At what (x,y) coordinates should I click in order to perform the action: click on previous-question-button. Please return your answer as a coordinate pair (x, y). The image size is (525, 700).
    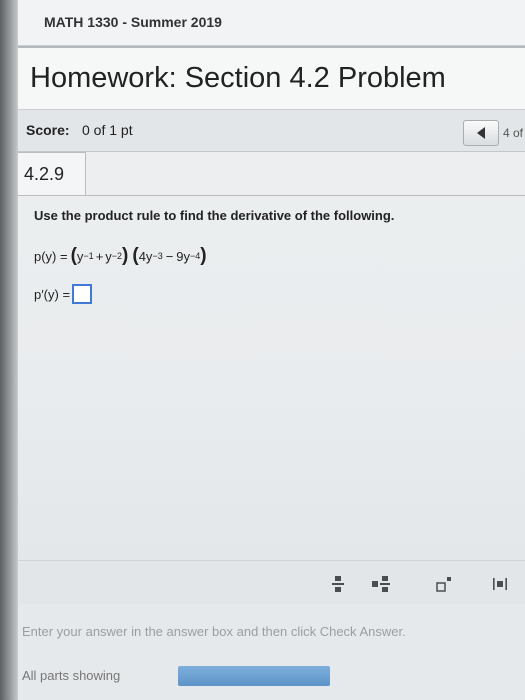
    Looking at the image, I should click on (481, 133).